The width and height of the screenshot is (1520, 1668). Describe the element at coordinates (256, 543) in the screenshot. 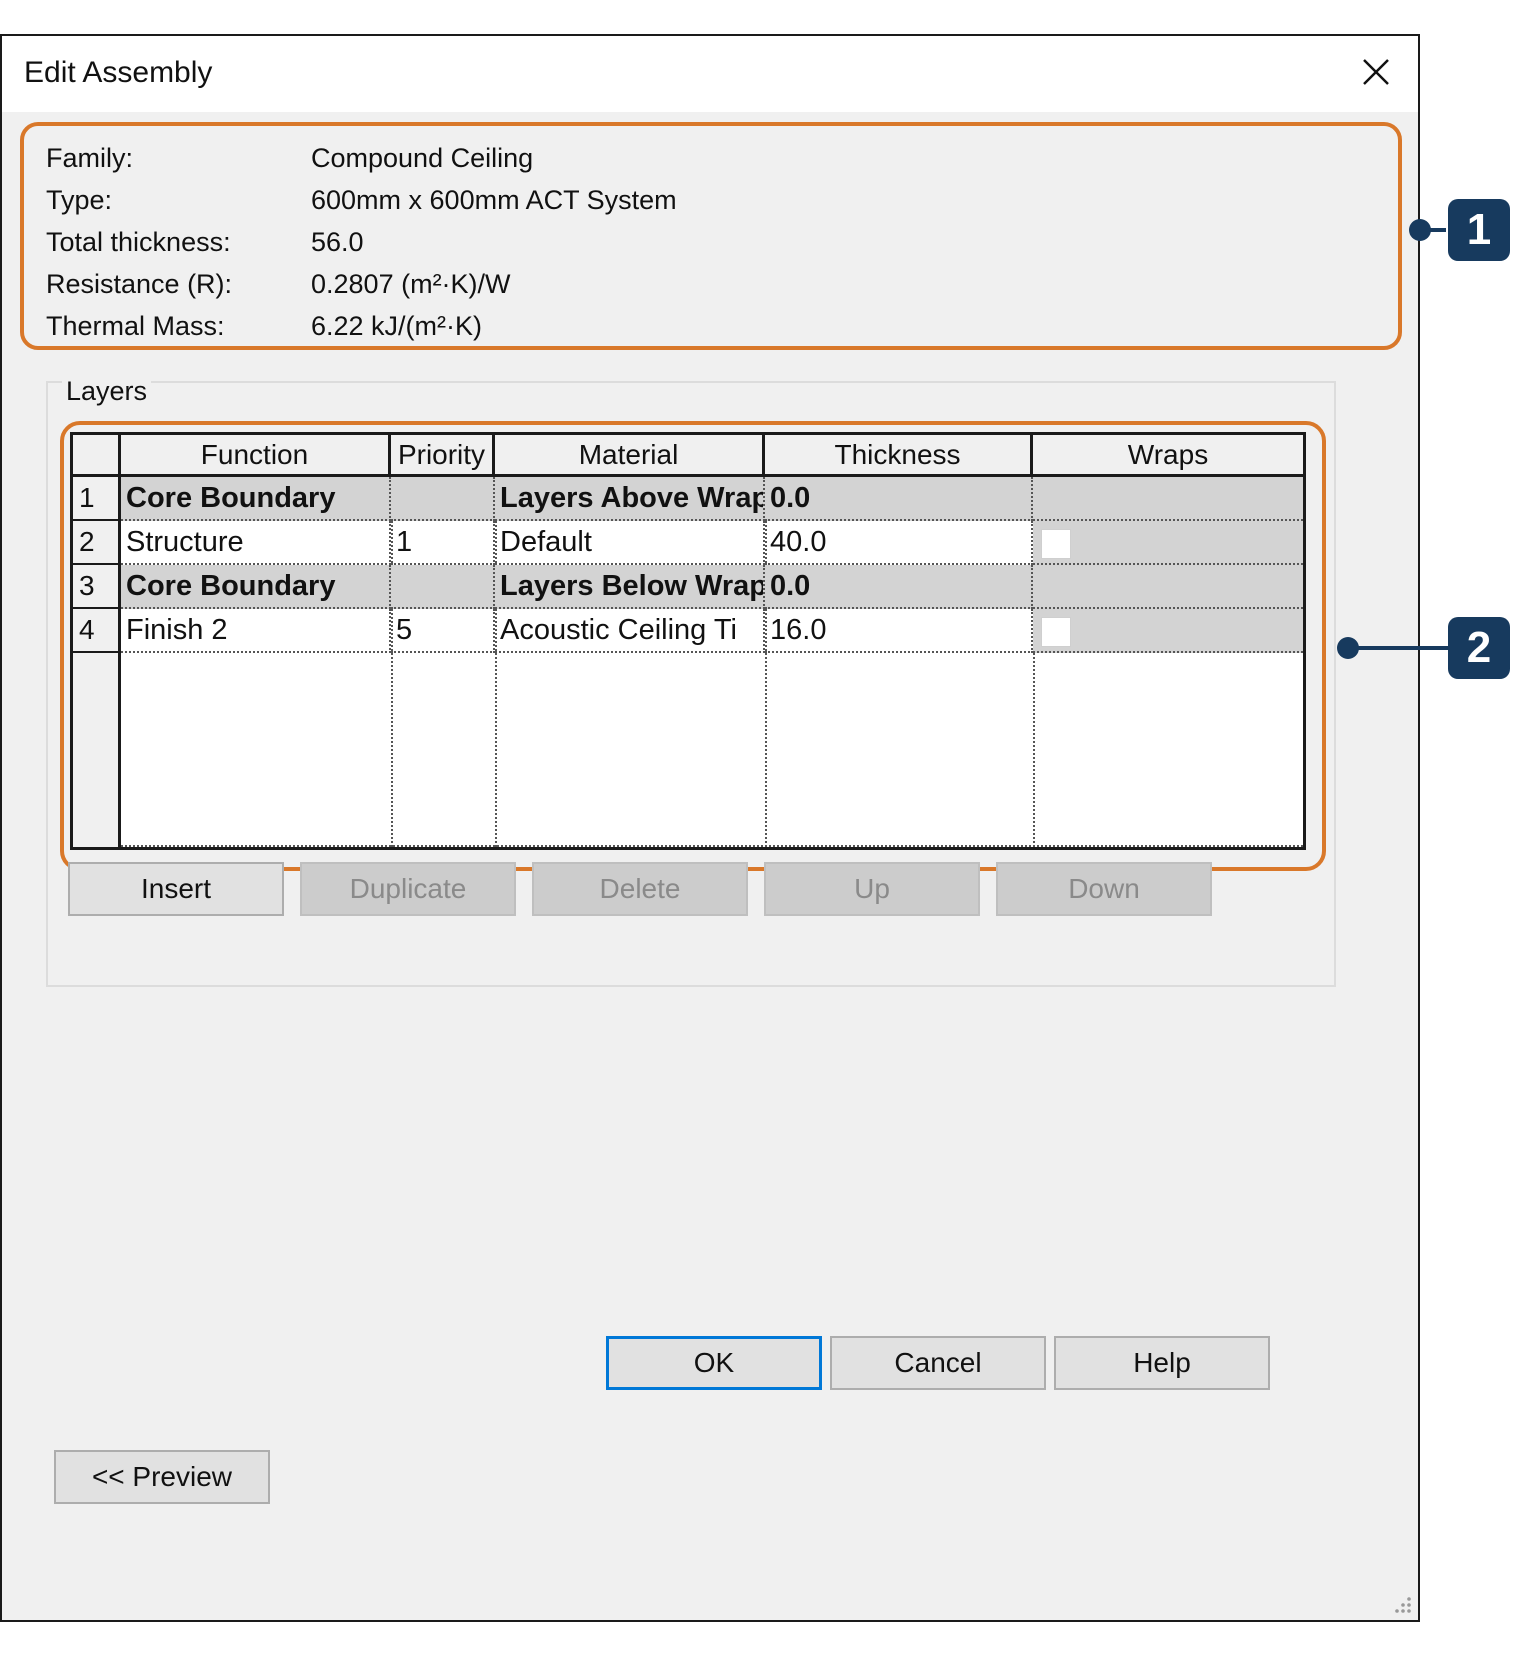

I see `cell-function: Structure` at that location.